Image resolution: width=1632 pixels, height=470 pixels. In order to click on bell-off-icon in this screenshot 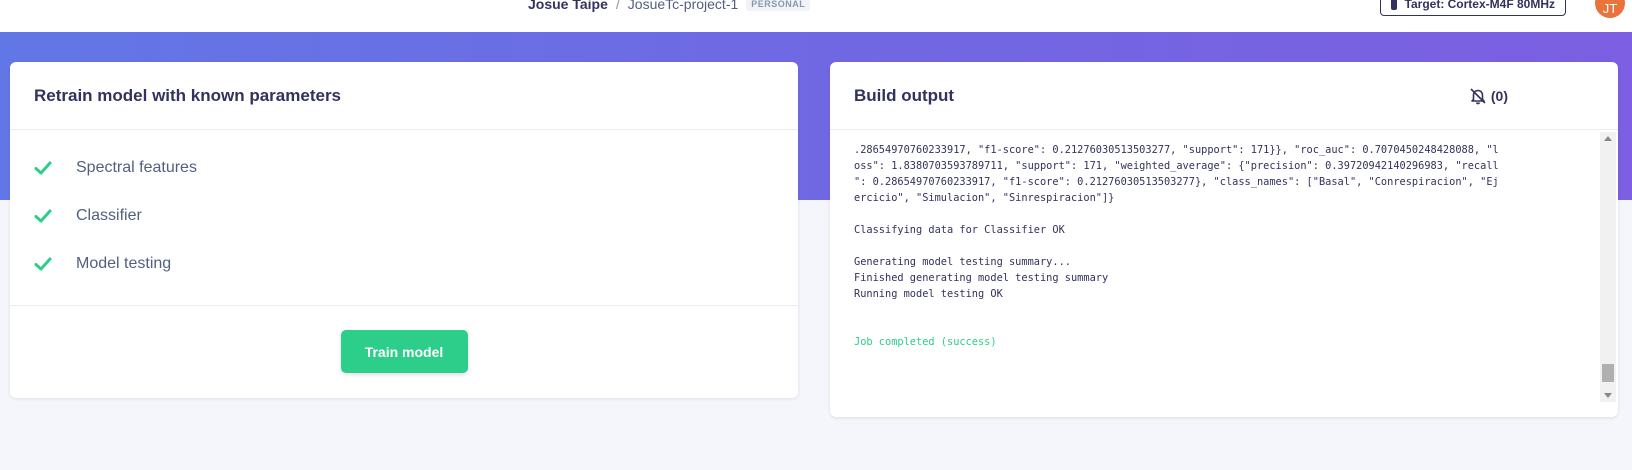, I will do `click(1478, 96)`.